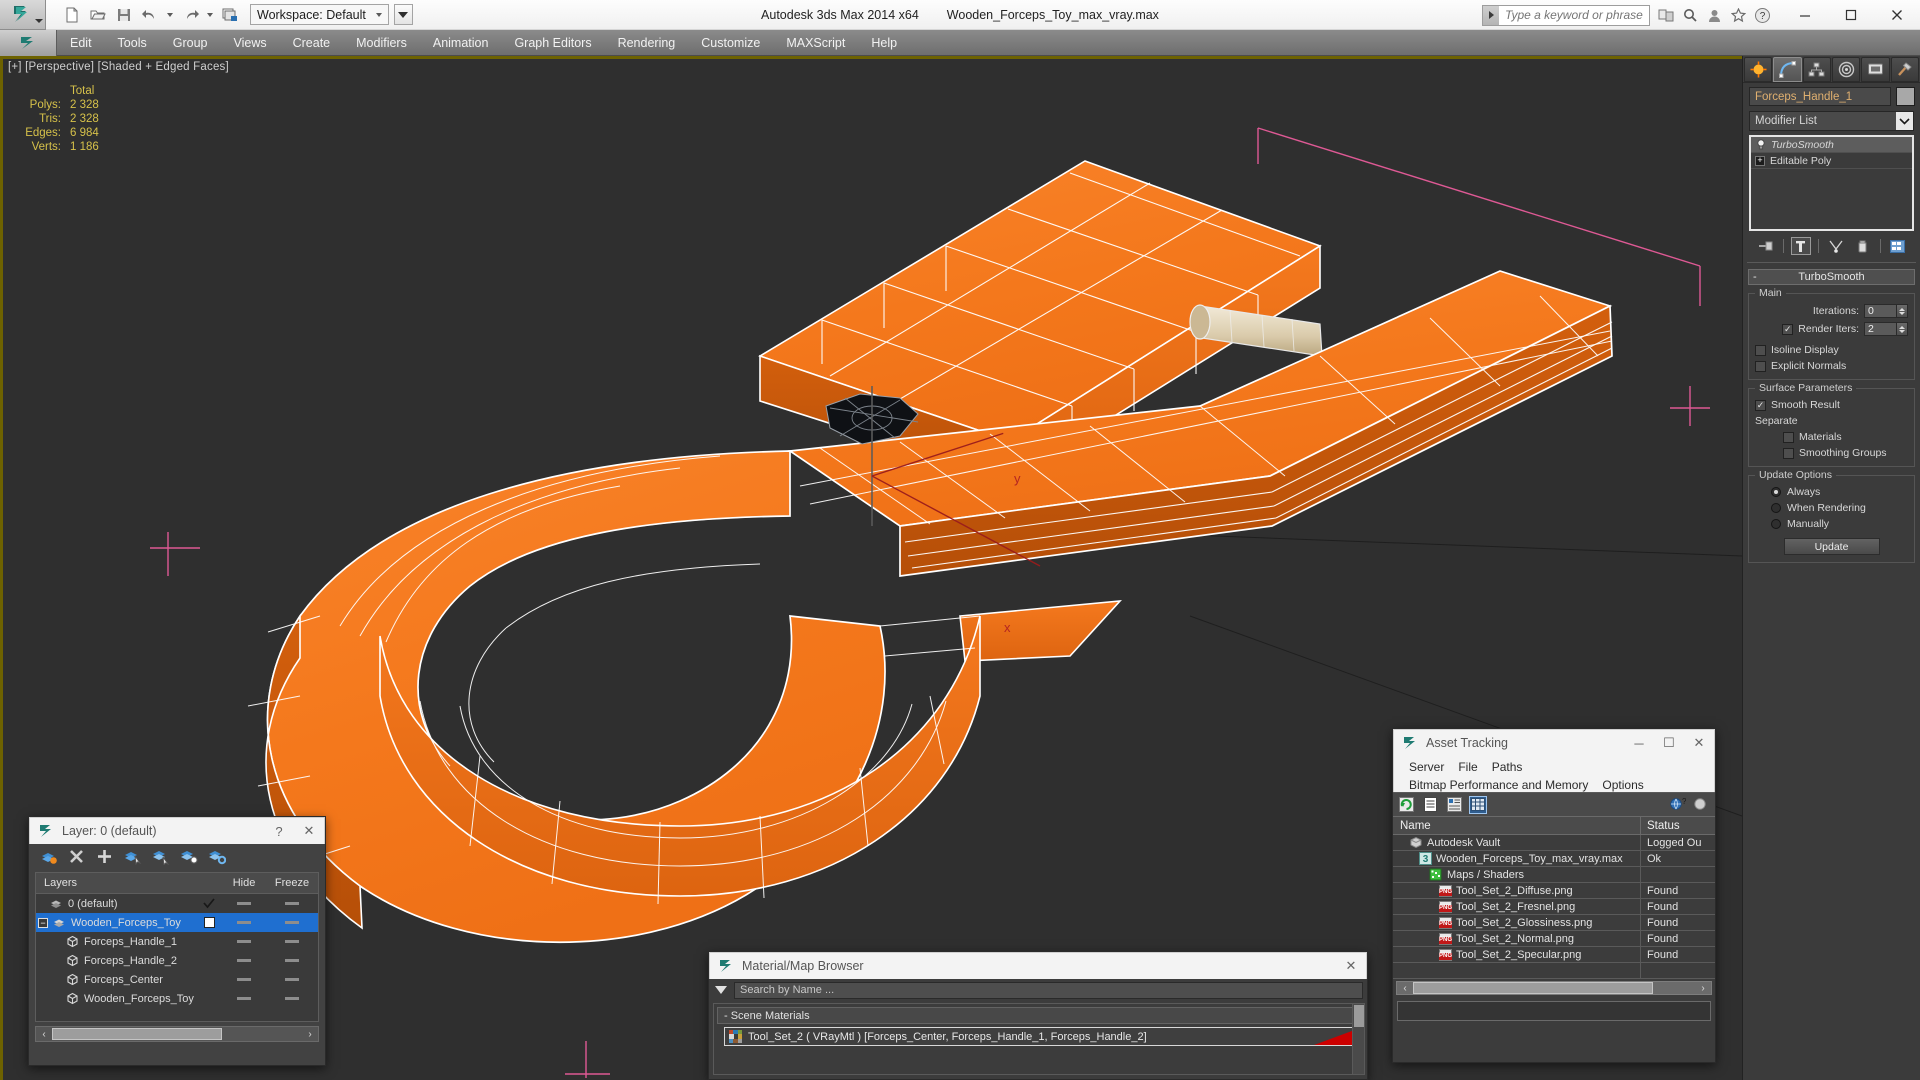 The width and height of the screenshot is (1920, 1080). I want to click on material-browser-scrollbar, so click(1358, 1039).